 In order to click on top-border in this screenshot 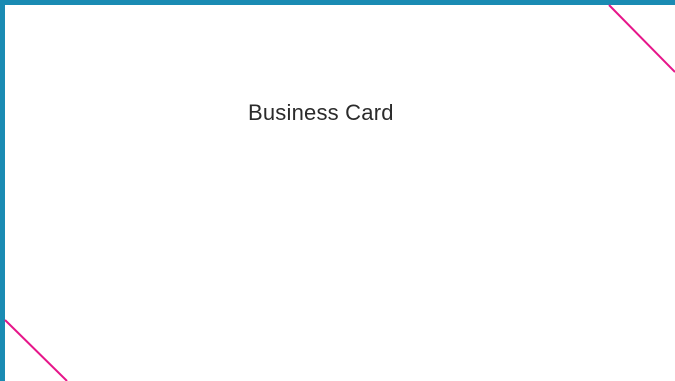, I will do `click(337, 2)`.